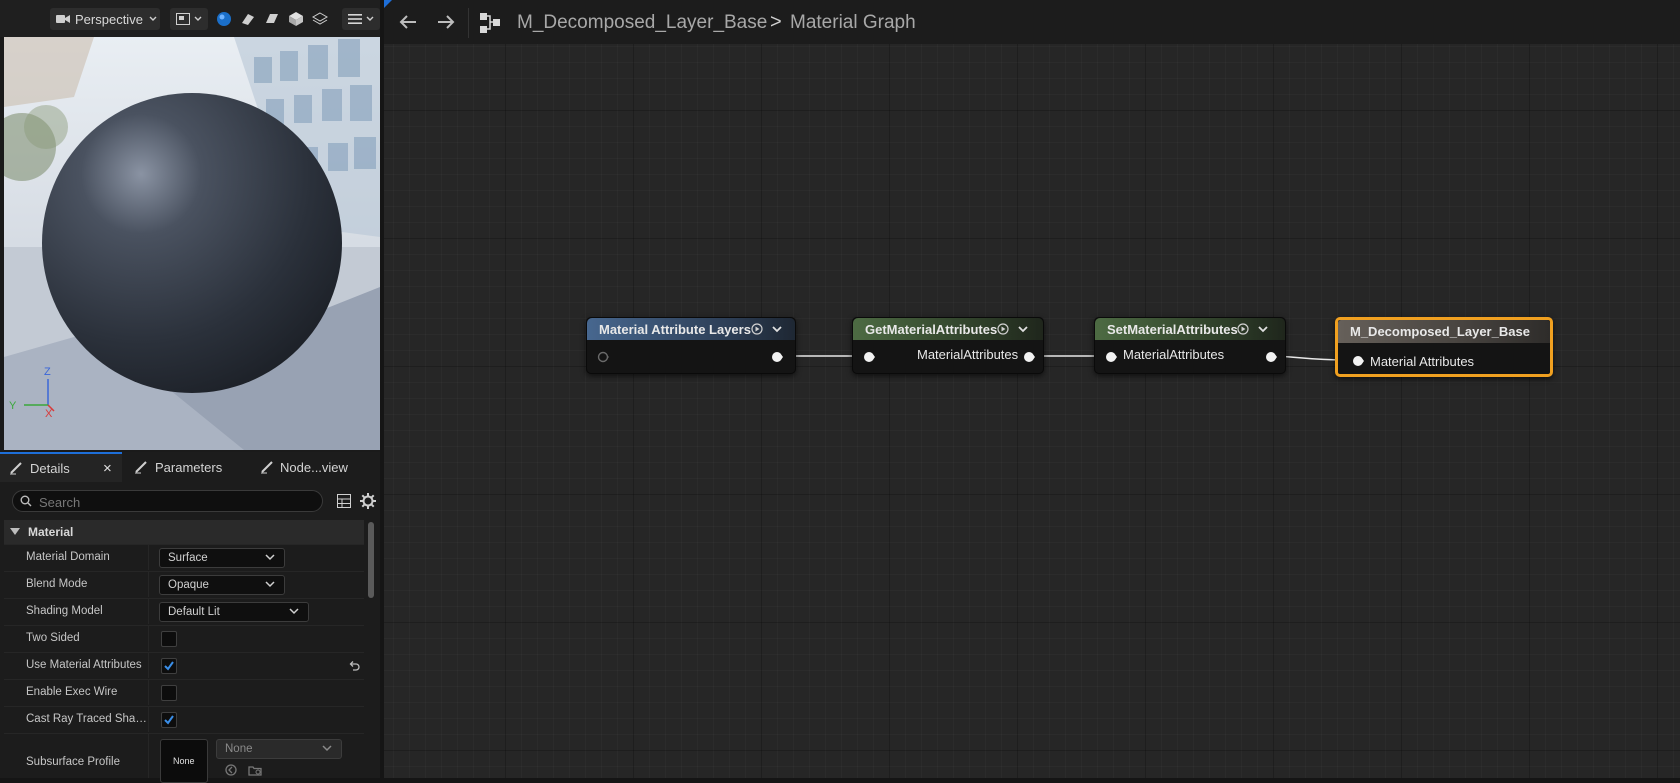 This screenshot has width=1680, height=783. I want to click on cube-icon, so click(296, 19).